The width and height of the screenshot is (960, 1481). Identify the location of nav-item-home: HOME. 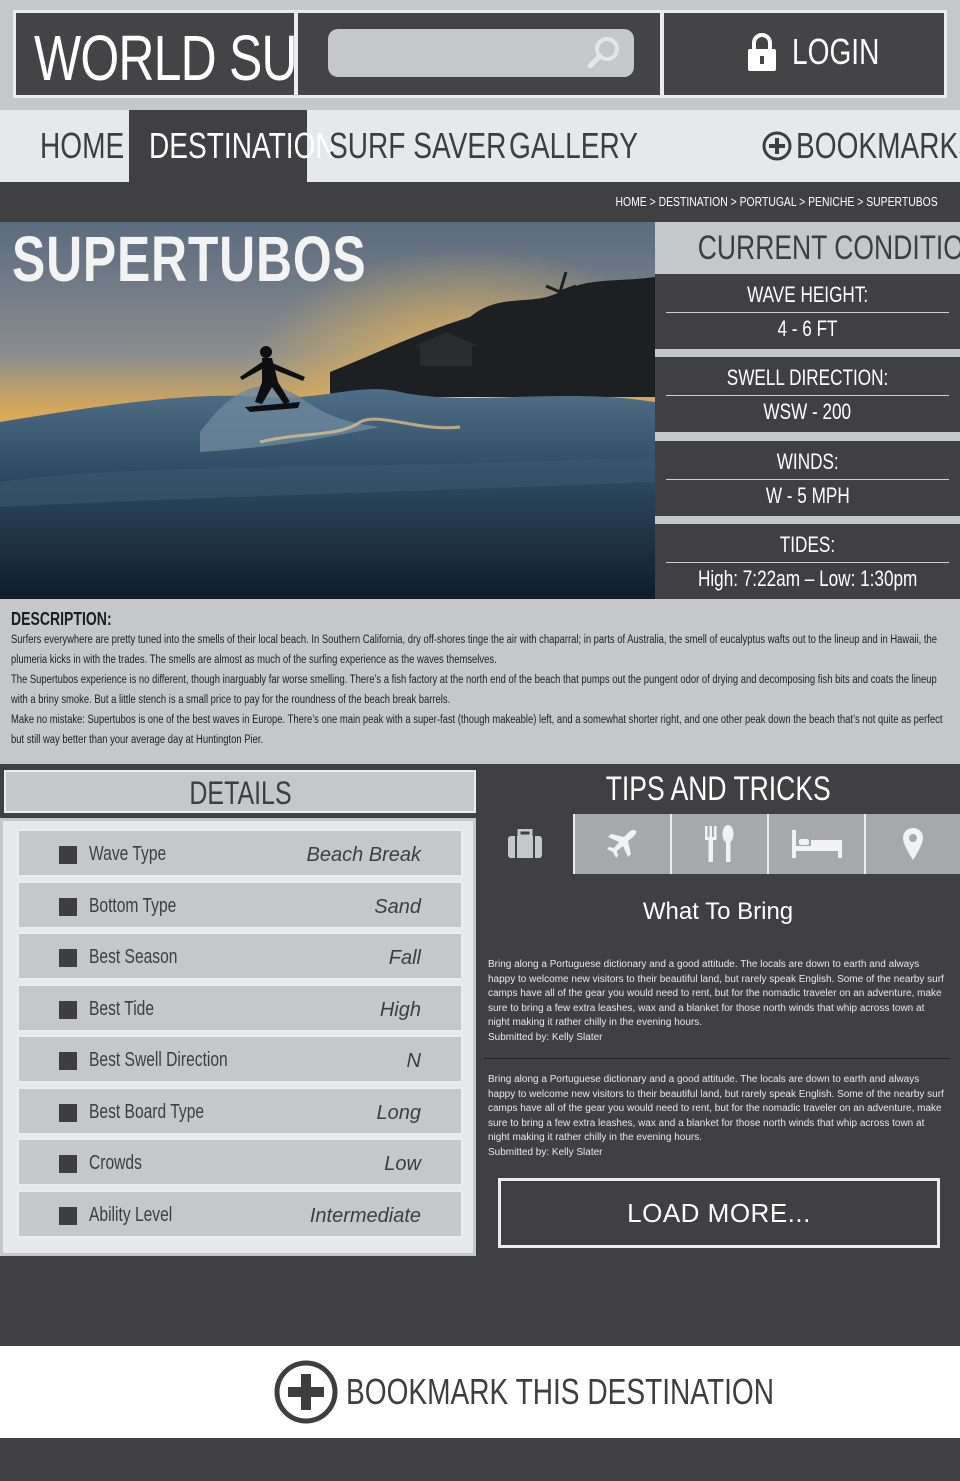
(82, 146).